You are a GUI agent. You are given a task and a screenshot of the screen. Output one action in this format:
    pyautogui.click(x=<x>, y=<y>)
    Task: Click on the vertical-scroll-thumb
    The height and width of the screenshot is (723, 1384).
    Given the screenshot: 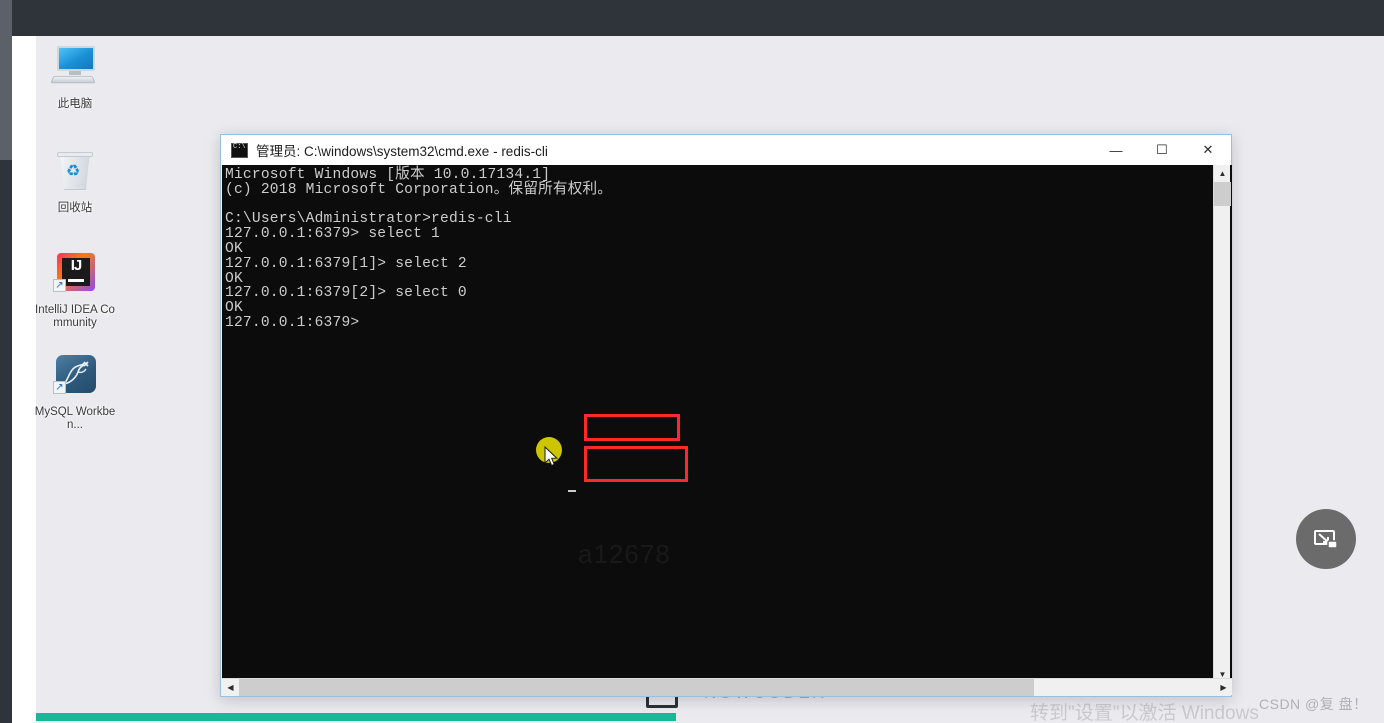 What is the action you would take?
    pyautogui.click(x=1222, y=194)
    